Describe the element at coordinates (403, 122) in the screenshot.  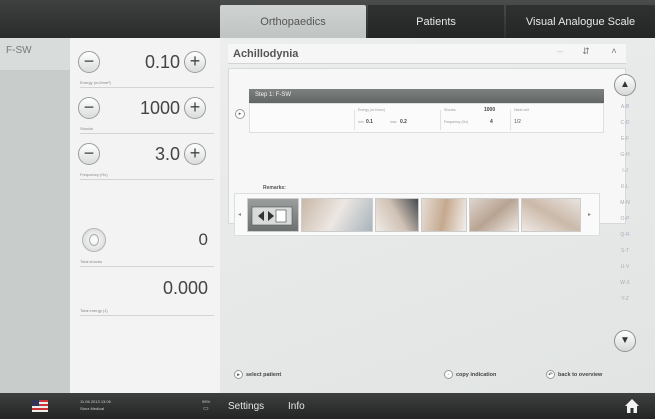
I see `step-max-value: 0.2` at that location.